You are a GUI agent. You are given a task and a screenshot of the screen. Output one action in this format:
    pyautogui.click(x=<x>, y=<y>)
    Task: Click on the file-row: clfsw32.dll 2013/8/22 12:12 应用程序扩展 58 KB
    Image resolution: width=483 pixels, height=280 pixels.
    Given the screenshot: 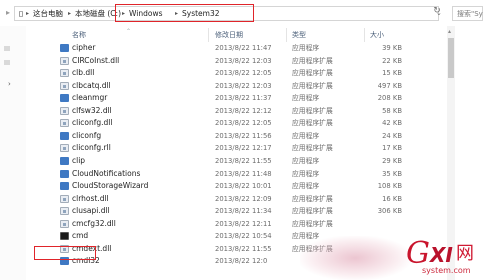 What is the action you would take?
    pyautogui.click(x=236, y=111)
    